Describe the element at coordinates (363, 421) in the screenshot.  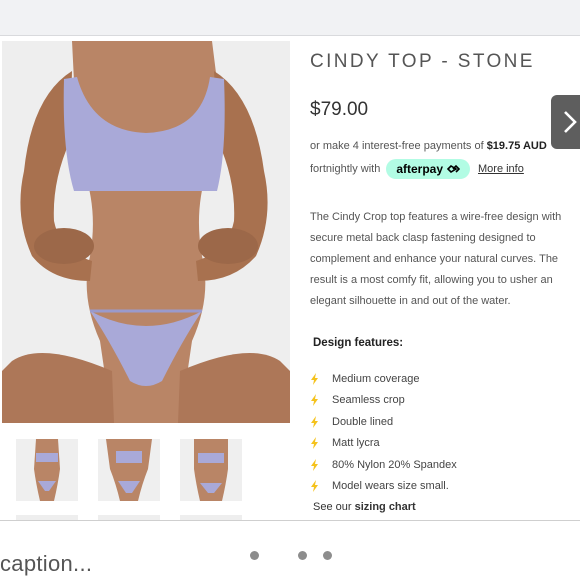
I see `feature-label: Double lined` at that location.